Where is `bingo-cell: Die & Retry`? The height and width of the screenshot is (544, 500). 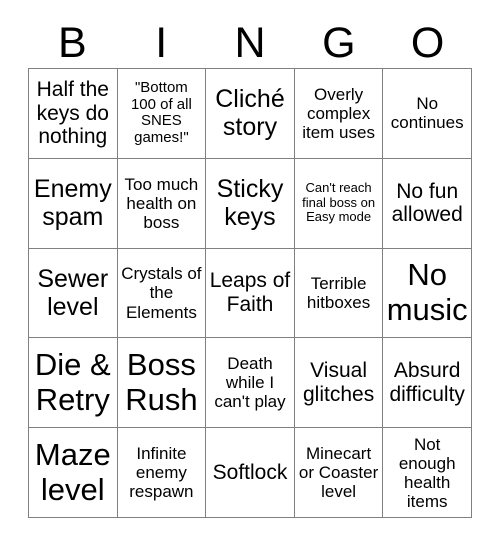 bingo-cell: Die & Retry is located at coordinates (73, 383).